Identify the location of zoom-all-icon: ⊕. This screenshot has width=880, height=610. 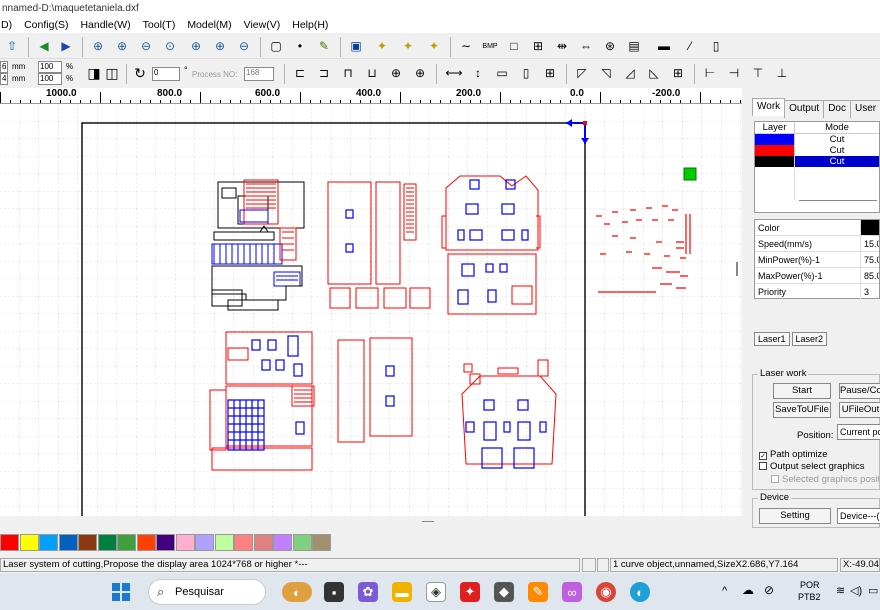
(196, 46).